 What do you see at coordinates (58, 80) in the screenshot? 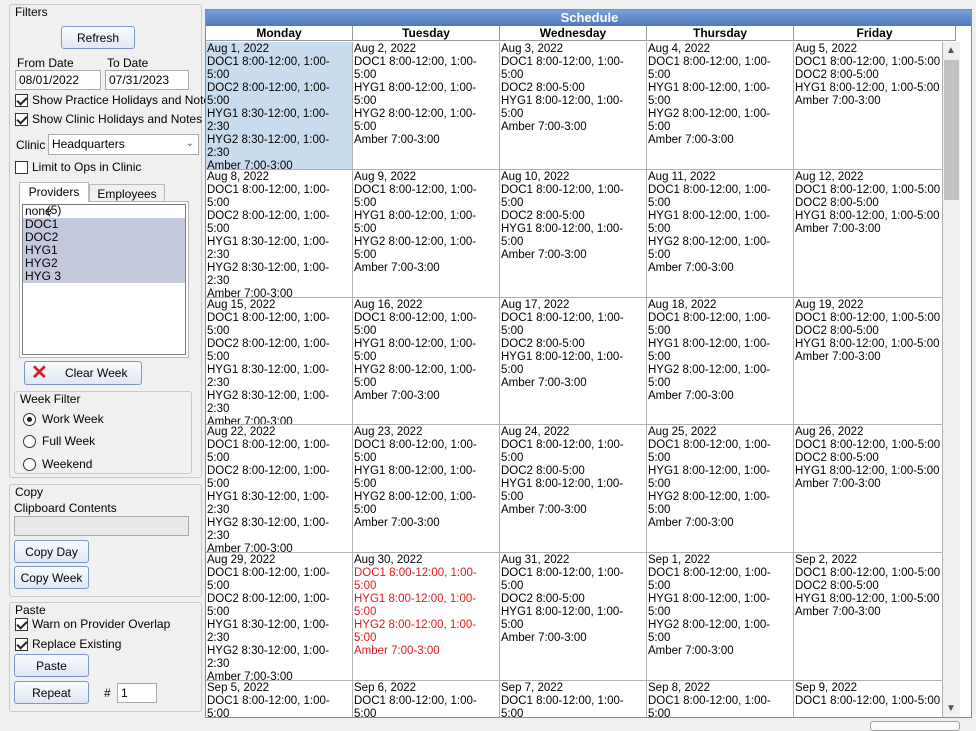
I see `from-date-field: 08/01/2022` at bounding box center [58, 80].